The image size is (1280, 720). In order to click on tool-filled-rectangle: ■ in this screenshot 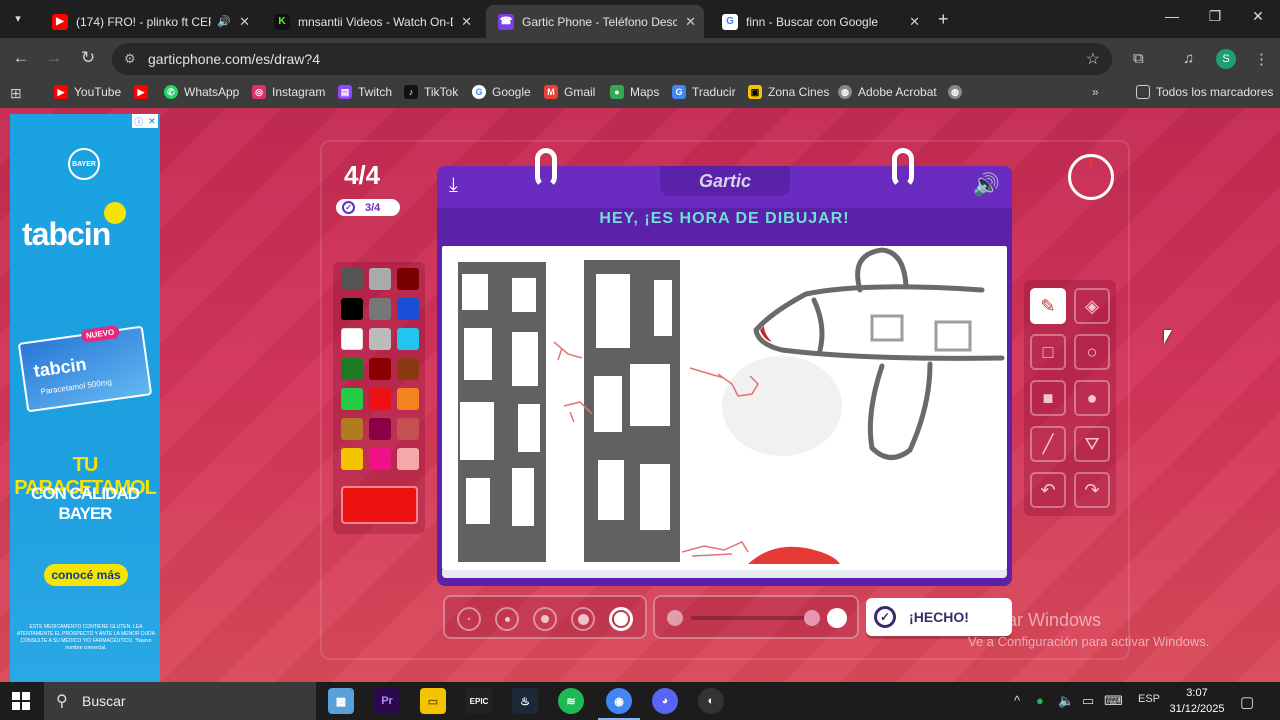, I will do `click(1048, 398)`.